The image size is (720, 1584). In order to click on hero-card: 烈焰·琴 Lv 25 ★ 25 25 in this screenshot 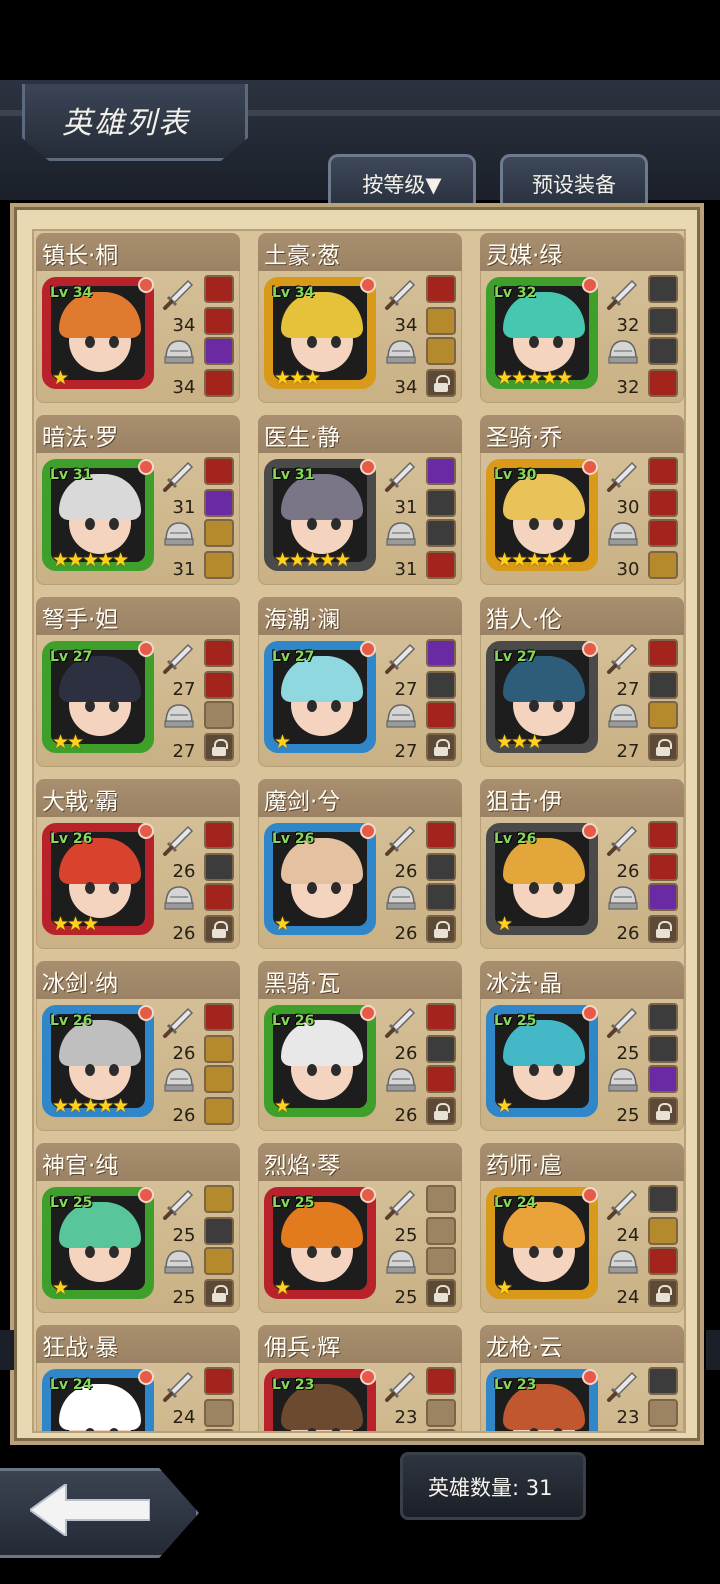, I will do `click(360, 1228)`.